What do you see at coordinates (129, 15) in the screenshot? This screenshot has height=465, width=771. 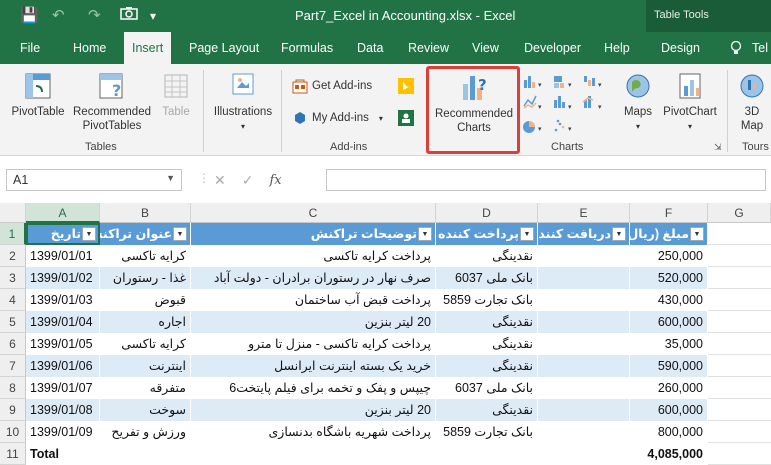 I see `camera-icon` at bounding box center [129, 15].